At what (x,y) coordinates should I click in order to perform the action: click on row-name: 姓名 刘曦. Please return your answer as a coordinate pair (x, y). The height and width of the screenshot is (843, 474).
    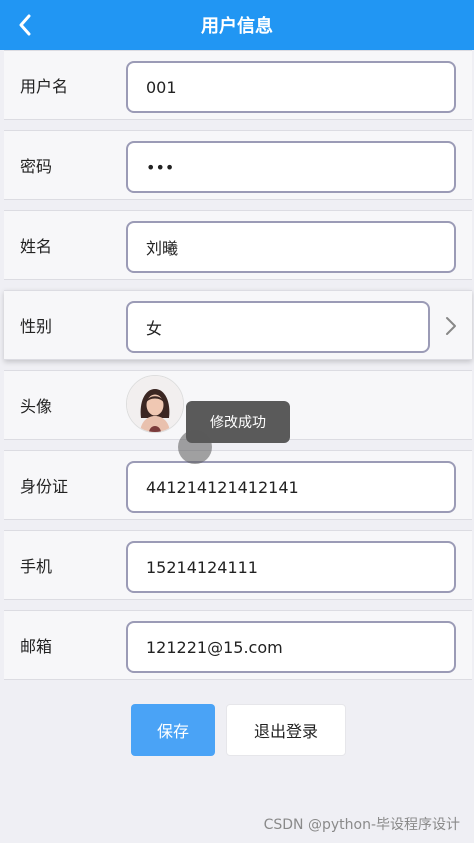
    Looking at the image, I should click on (238, 245).